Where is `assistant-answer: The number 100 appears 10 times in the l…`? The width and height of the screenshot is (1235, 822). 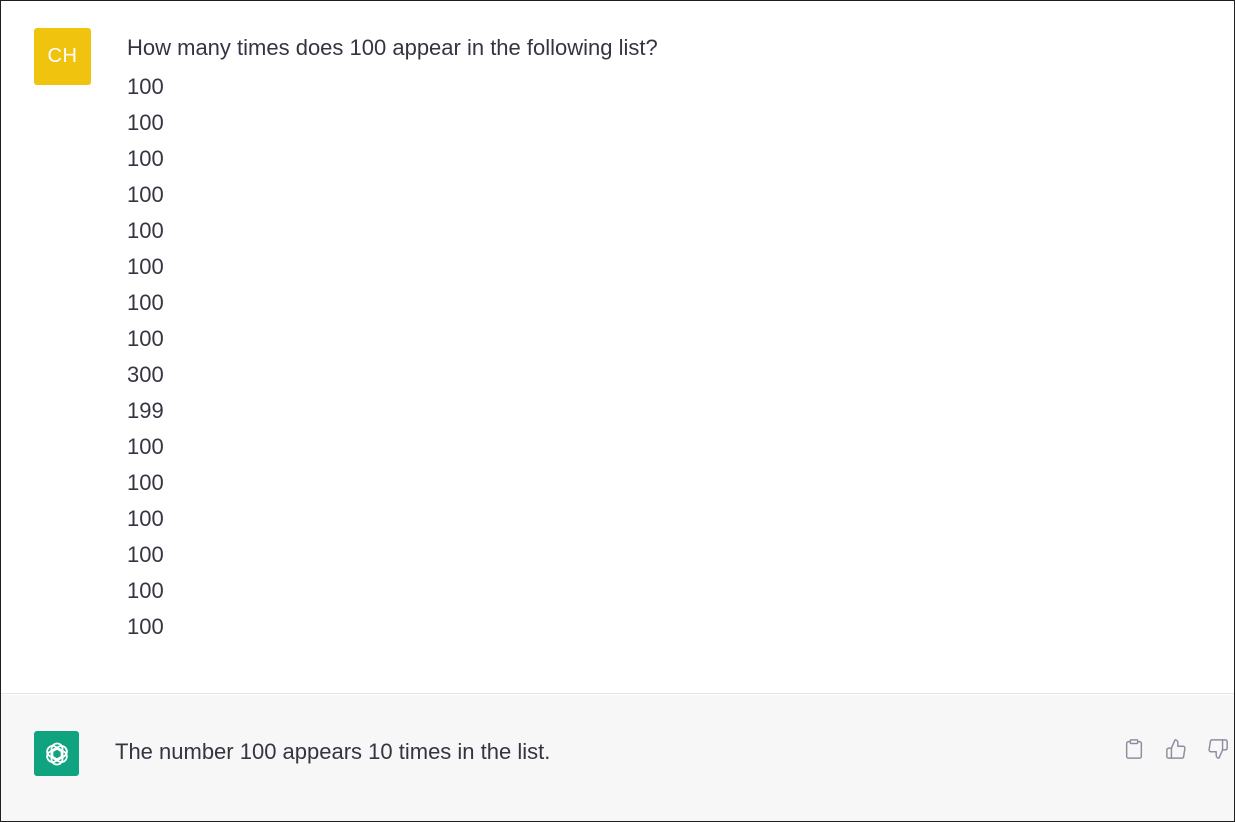
assistant-answer: The number 100 appears 10 times in the l… is located at coordinates (333, 751).